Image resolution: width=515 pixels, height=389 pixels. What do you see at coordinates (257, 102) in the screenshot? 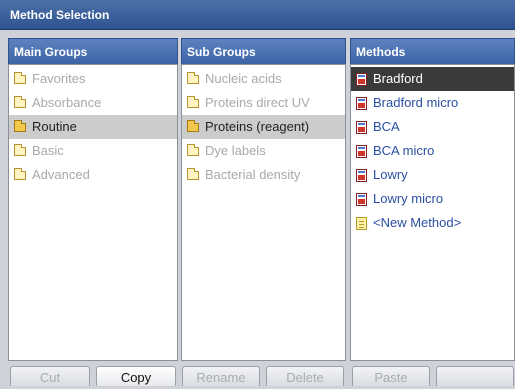
I see `sub-group-label: Proteins direct UV` at bounding box center [257, 102].